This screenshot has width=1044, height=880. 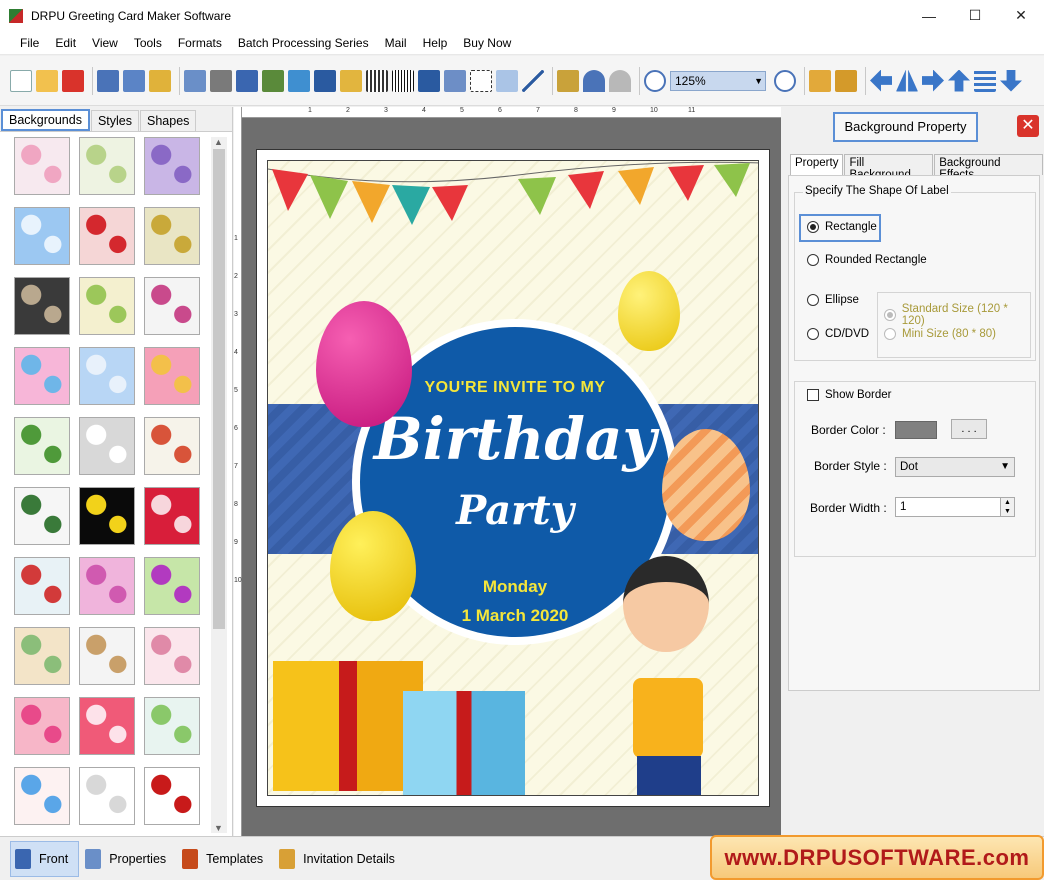 I want to click on barcode2-icon, so click(x=403, y=80).